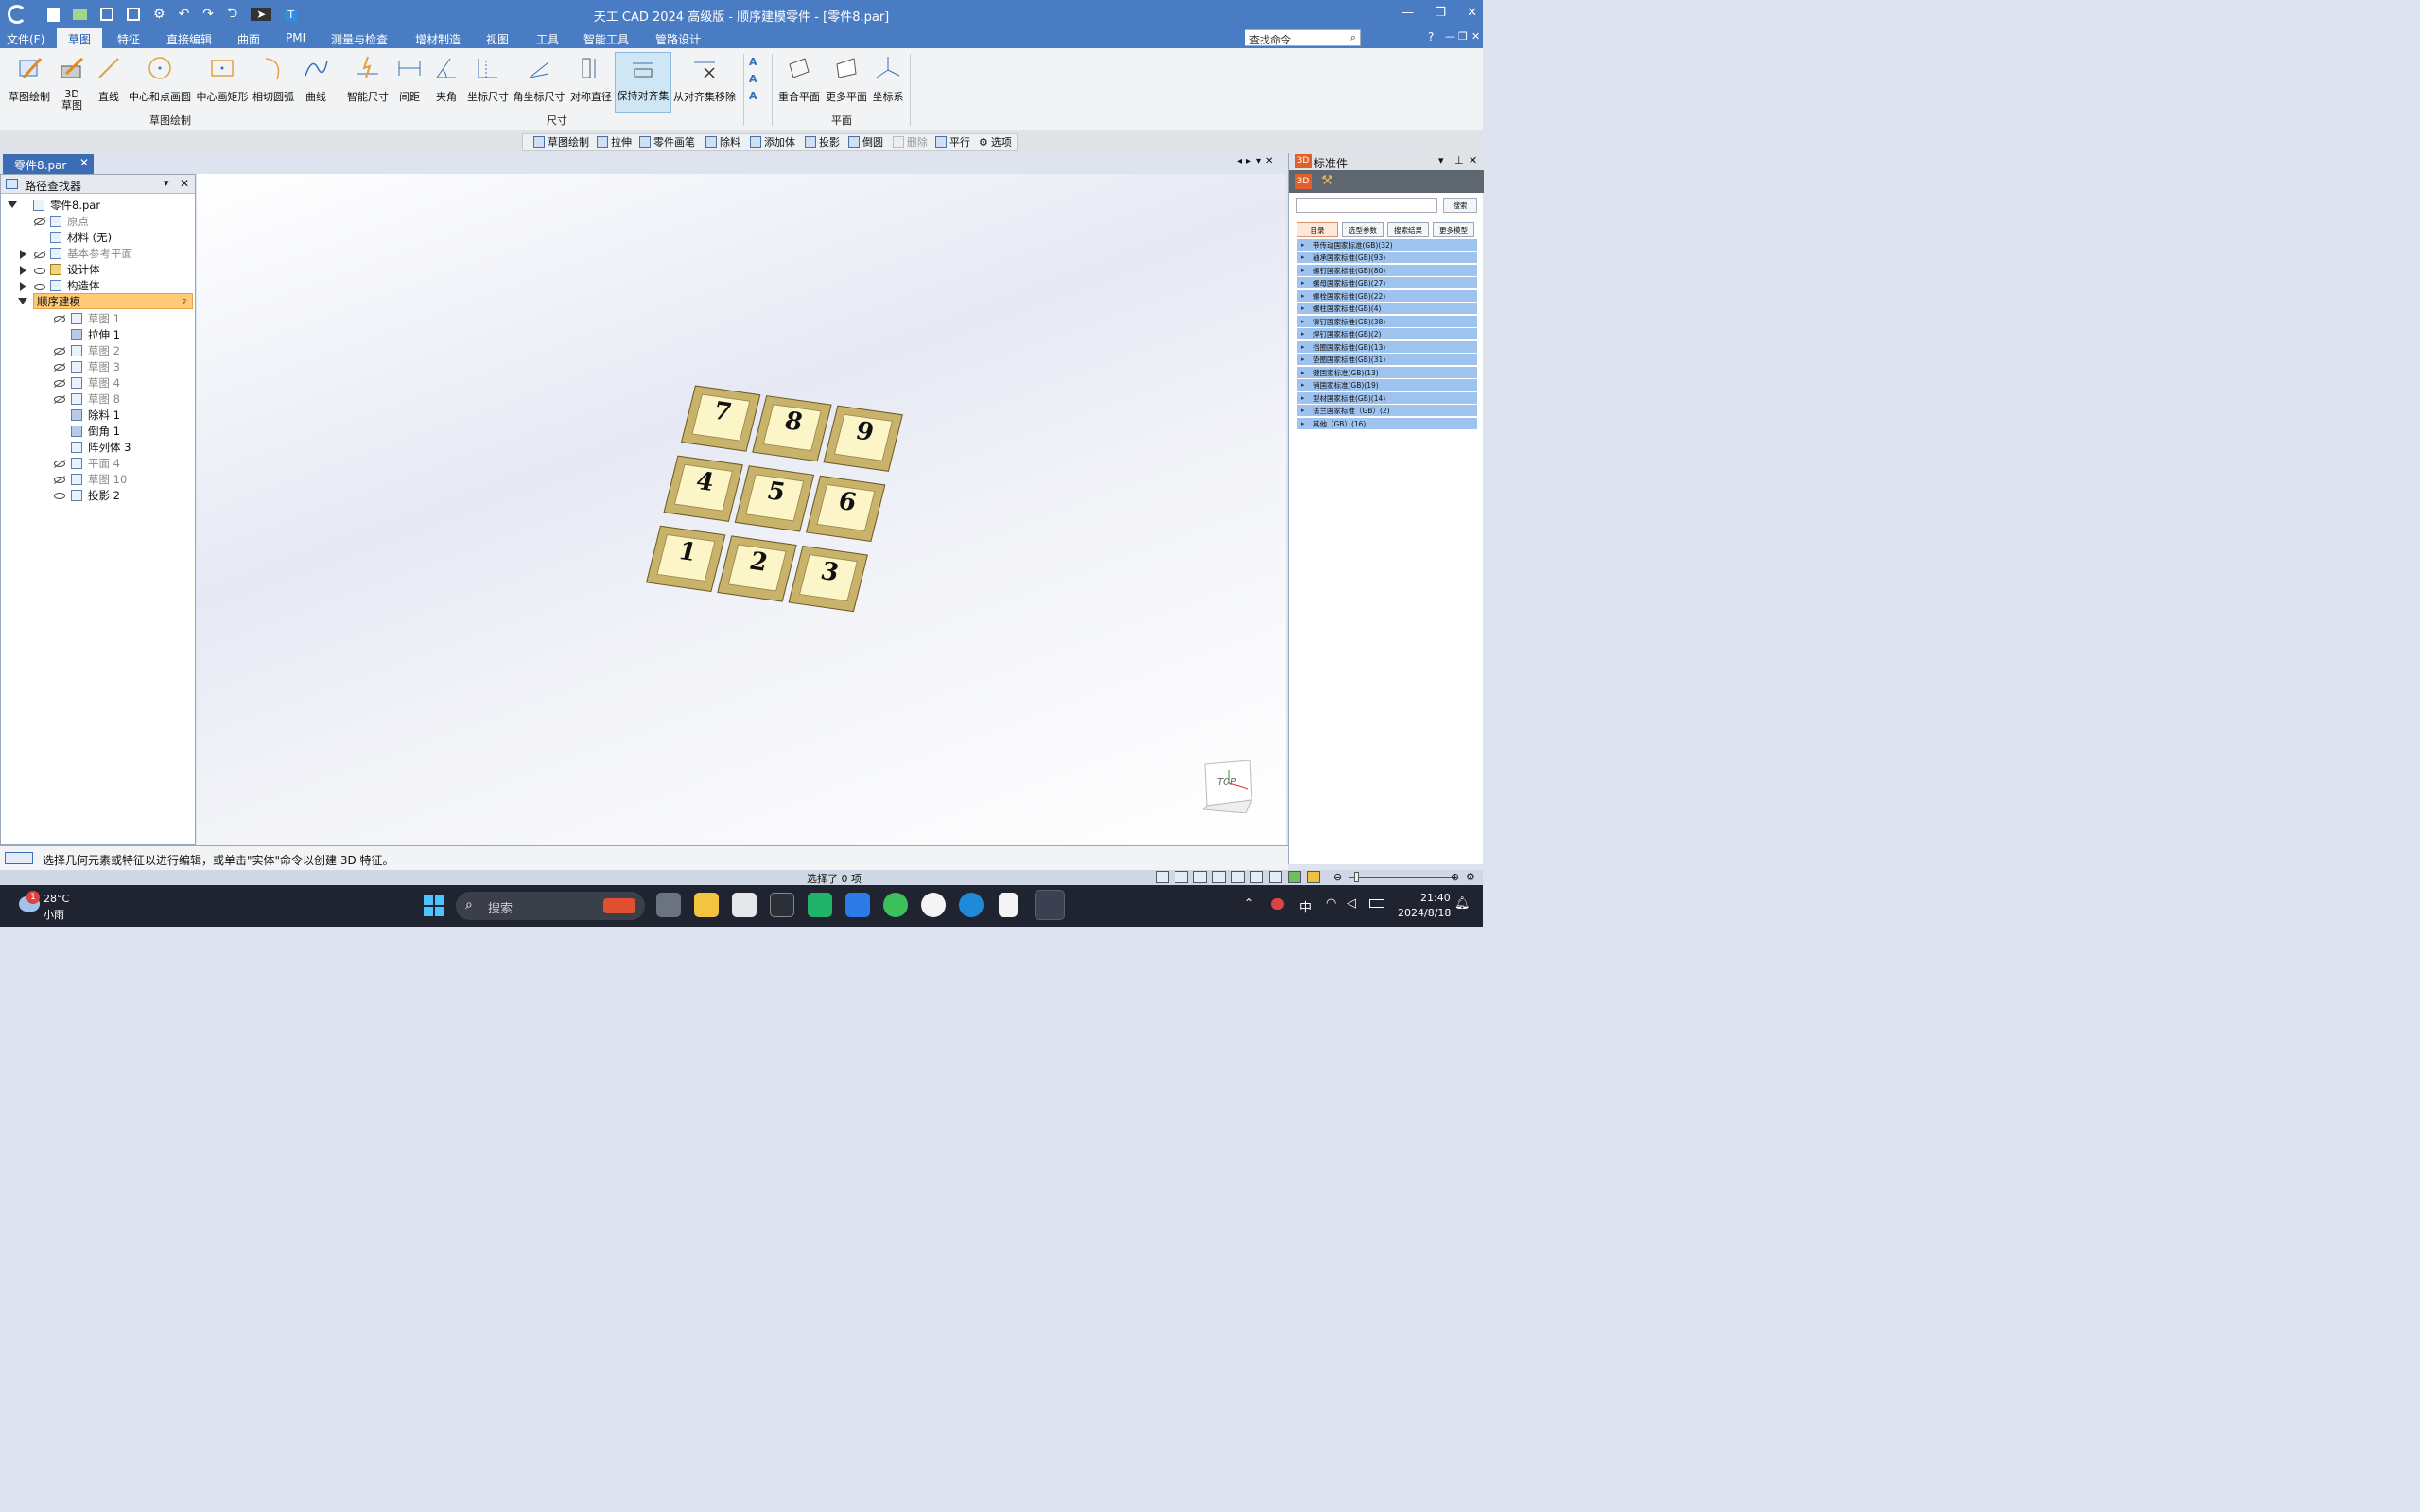  I want to click on curve-button: 曲线, so click(316, 84).